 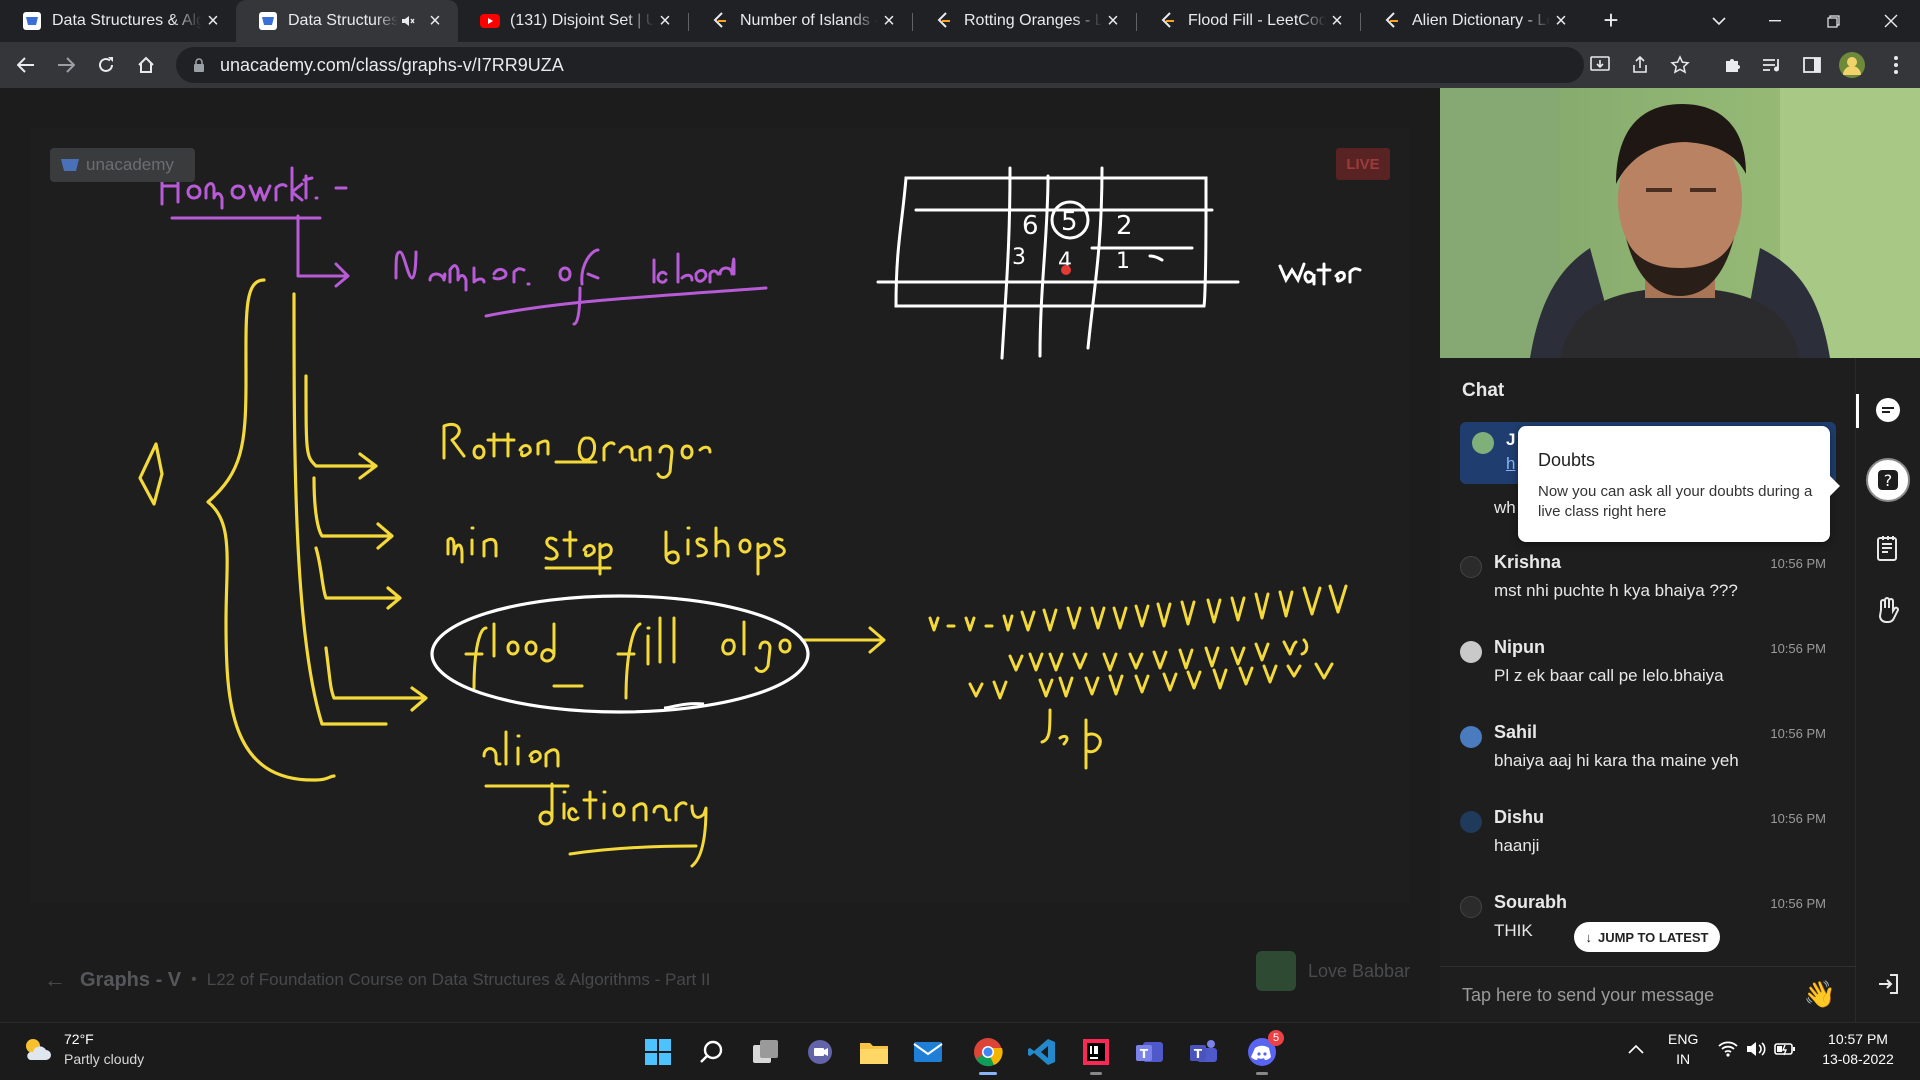 What do you see at coordinates (1888, 984) in the screenshot?
I see `exit-icon` at bounding box center [1888, 984].